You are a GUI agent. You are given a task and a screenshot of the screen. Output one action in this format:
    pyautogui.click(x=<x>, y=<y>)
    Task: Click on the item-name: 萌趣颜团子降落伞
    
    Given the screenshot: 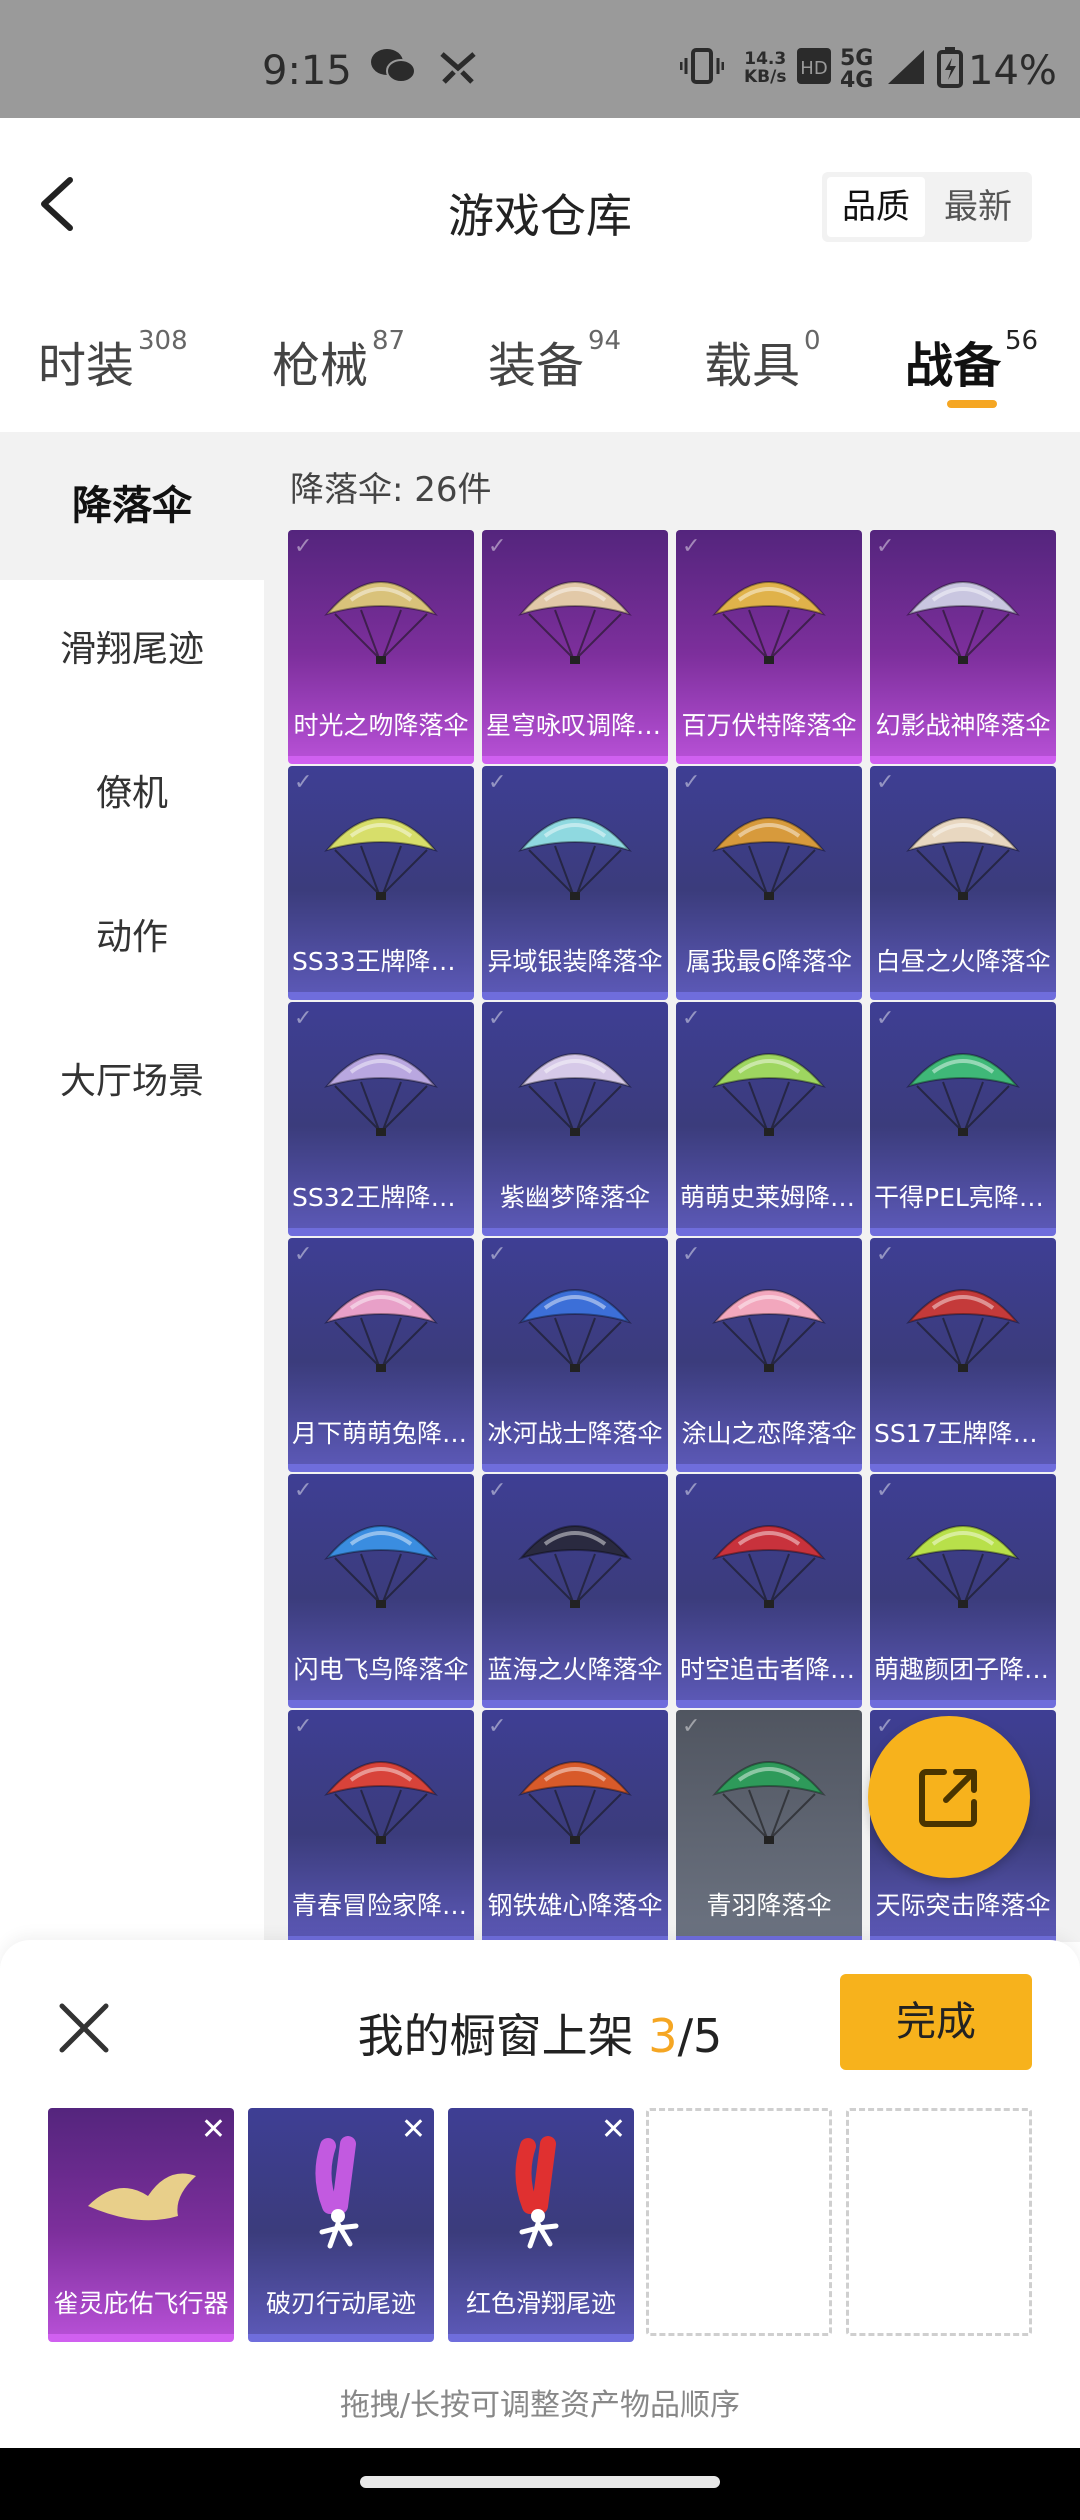 What is the action you would take?
    pyautogui.click(x=963, y=1669)
    